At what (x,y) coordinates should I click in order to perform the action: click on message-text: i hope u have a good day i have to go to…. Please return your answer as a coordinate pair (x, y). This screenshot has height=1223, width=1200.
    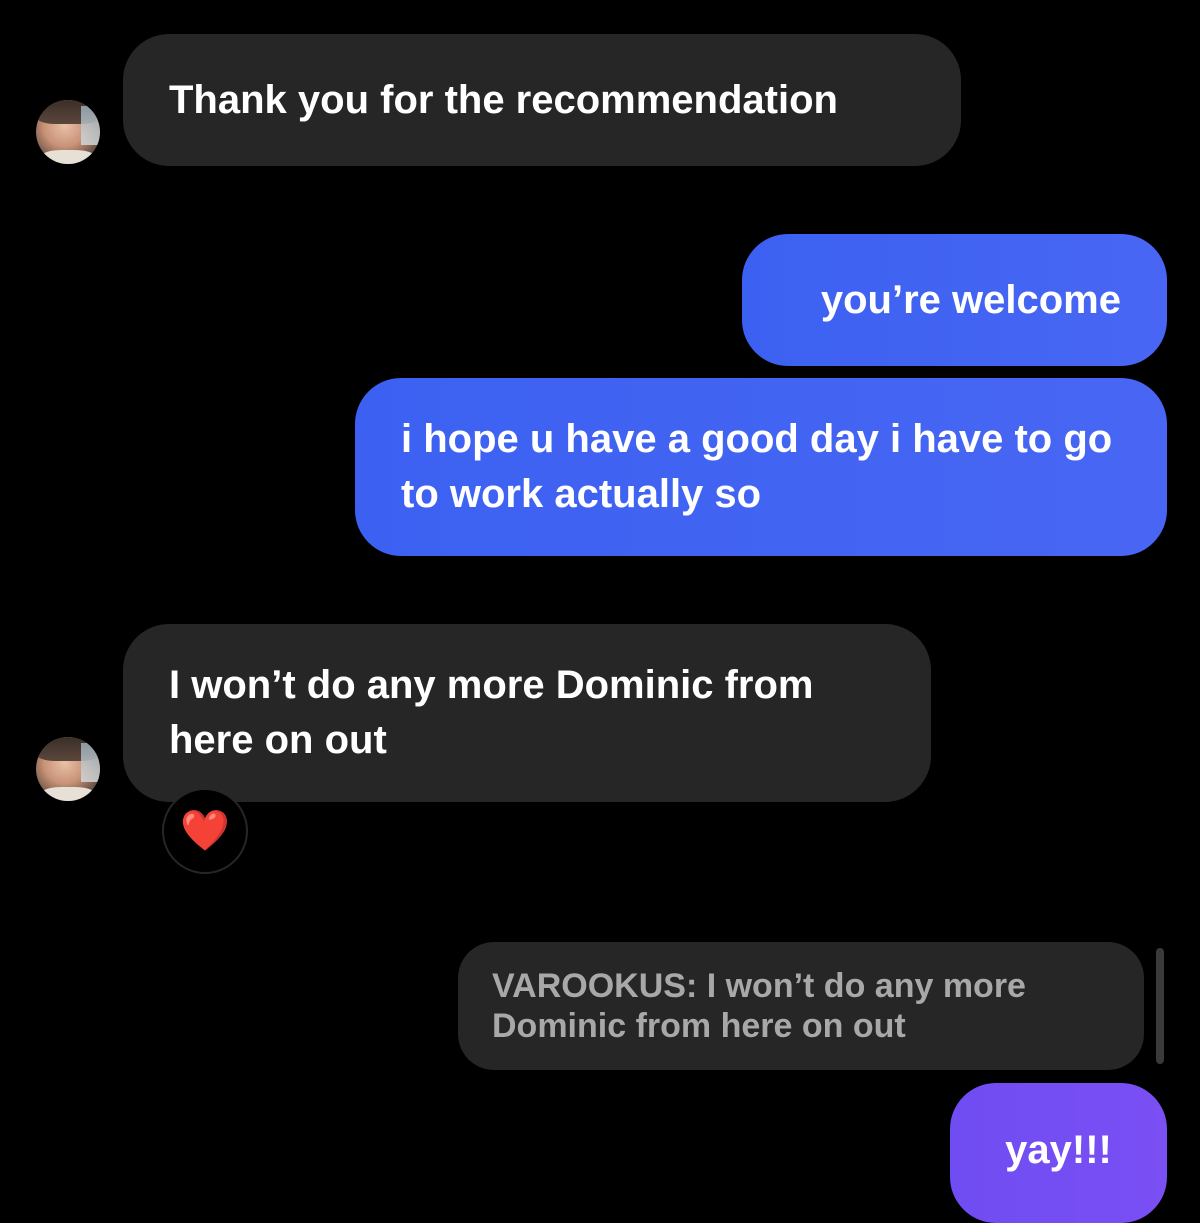
    Looking at the image, I should click on (757, 466).